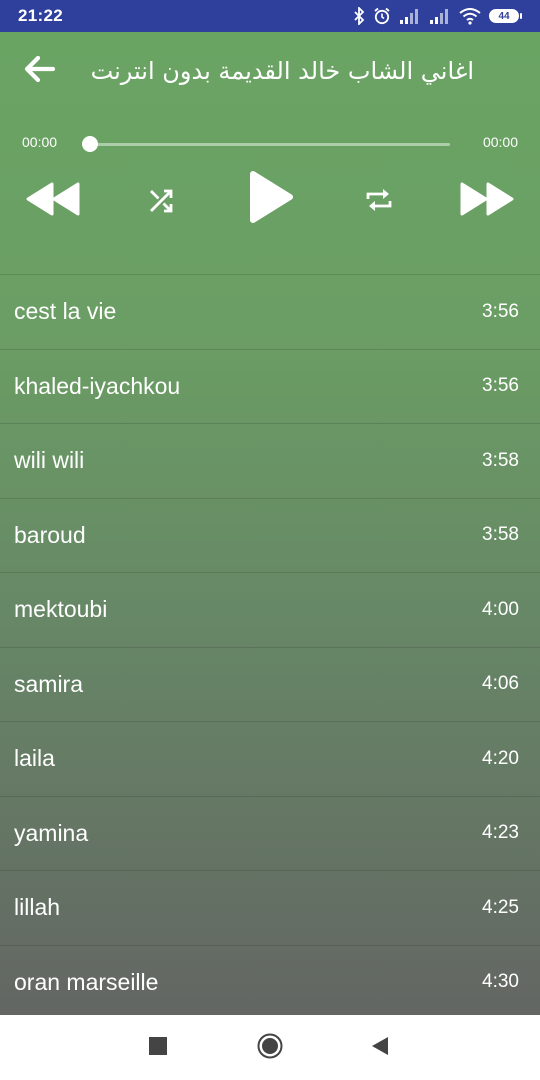 This screenshot has height=1080, width=540. I want to click on play-button, so click(270, 197).